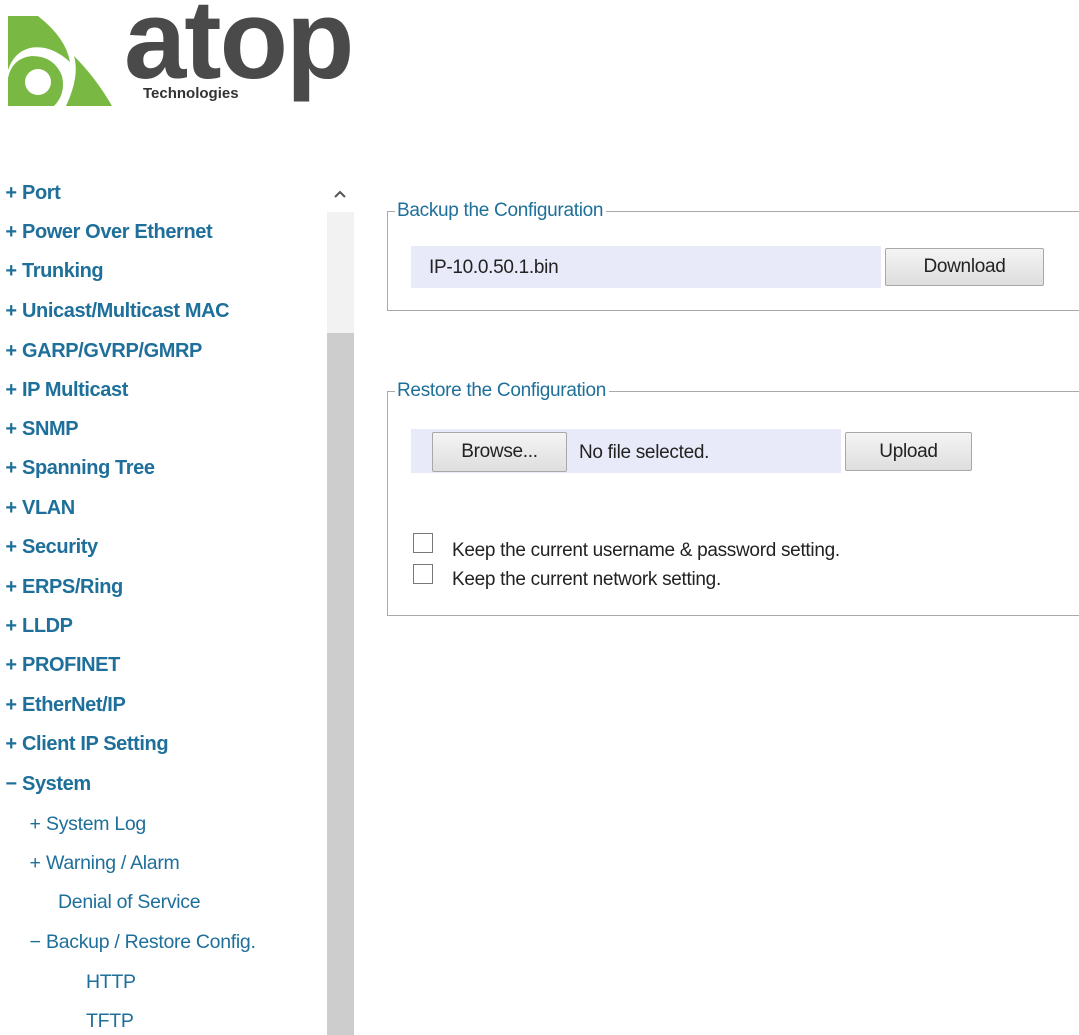  Describe the element at coordinates (41, 193) in the screenshot. I see `sidebar-item-label: Port` at that location.